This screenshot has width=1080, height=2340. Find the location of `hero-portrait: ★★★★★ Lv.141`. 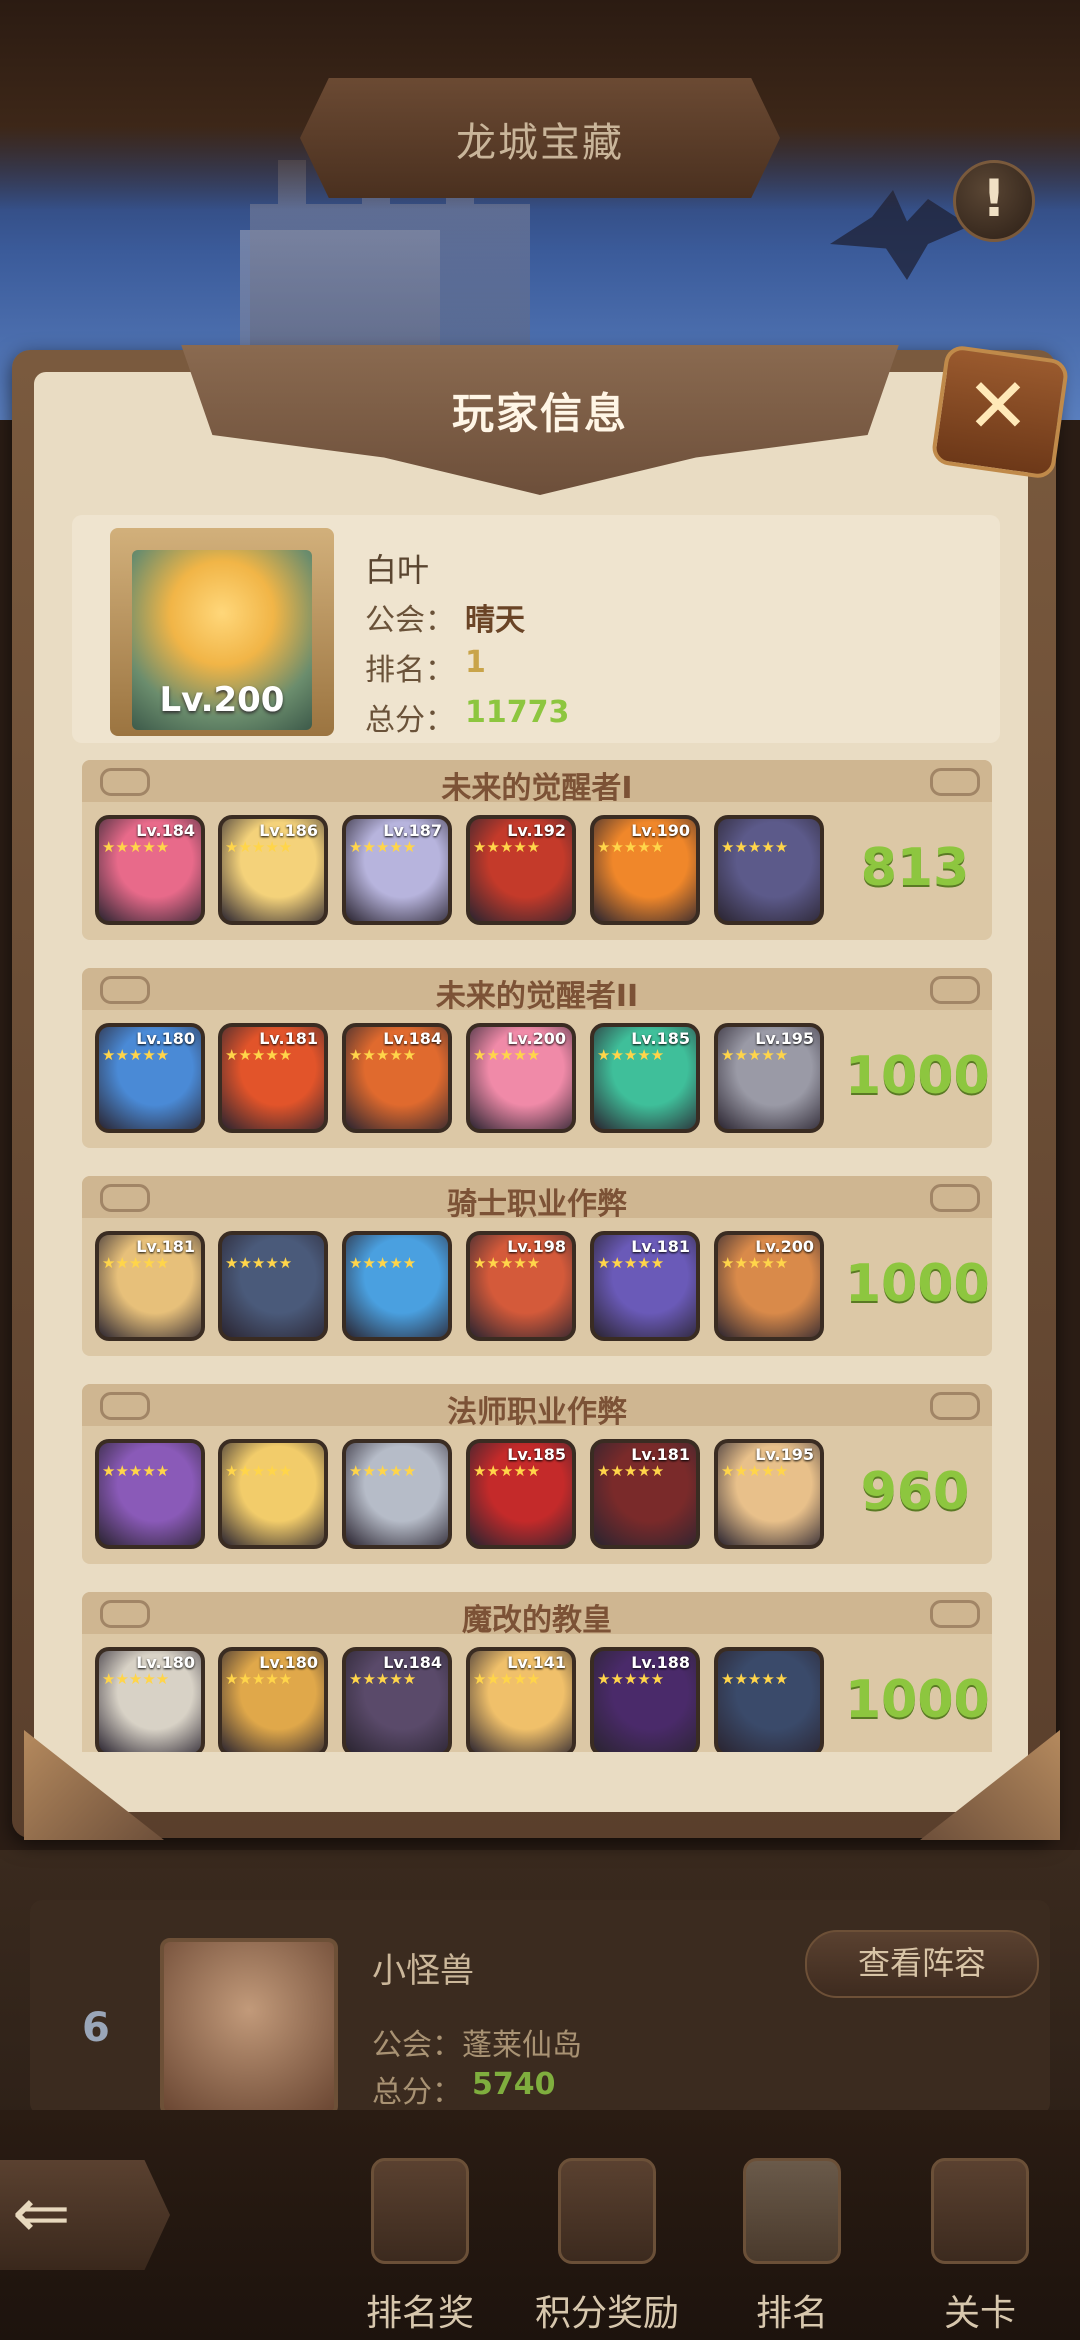

hero-portrait: ★★★★★ Lv.141 is located at coordinates (521, 1702).